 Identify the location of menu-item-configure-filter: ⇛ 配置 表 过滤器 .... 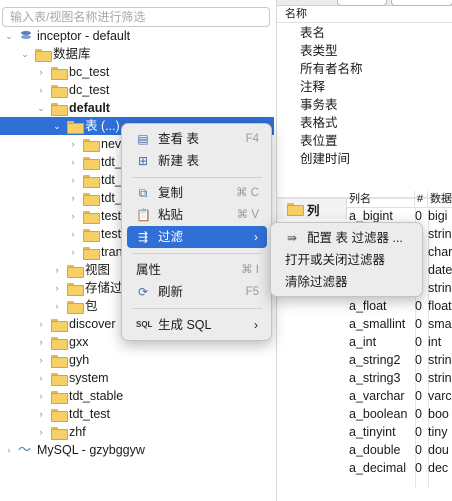
(347, 238).